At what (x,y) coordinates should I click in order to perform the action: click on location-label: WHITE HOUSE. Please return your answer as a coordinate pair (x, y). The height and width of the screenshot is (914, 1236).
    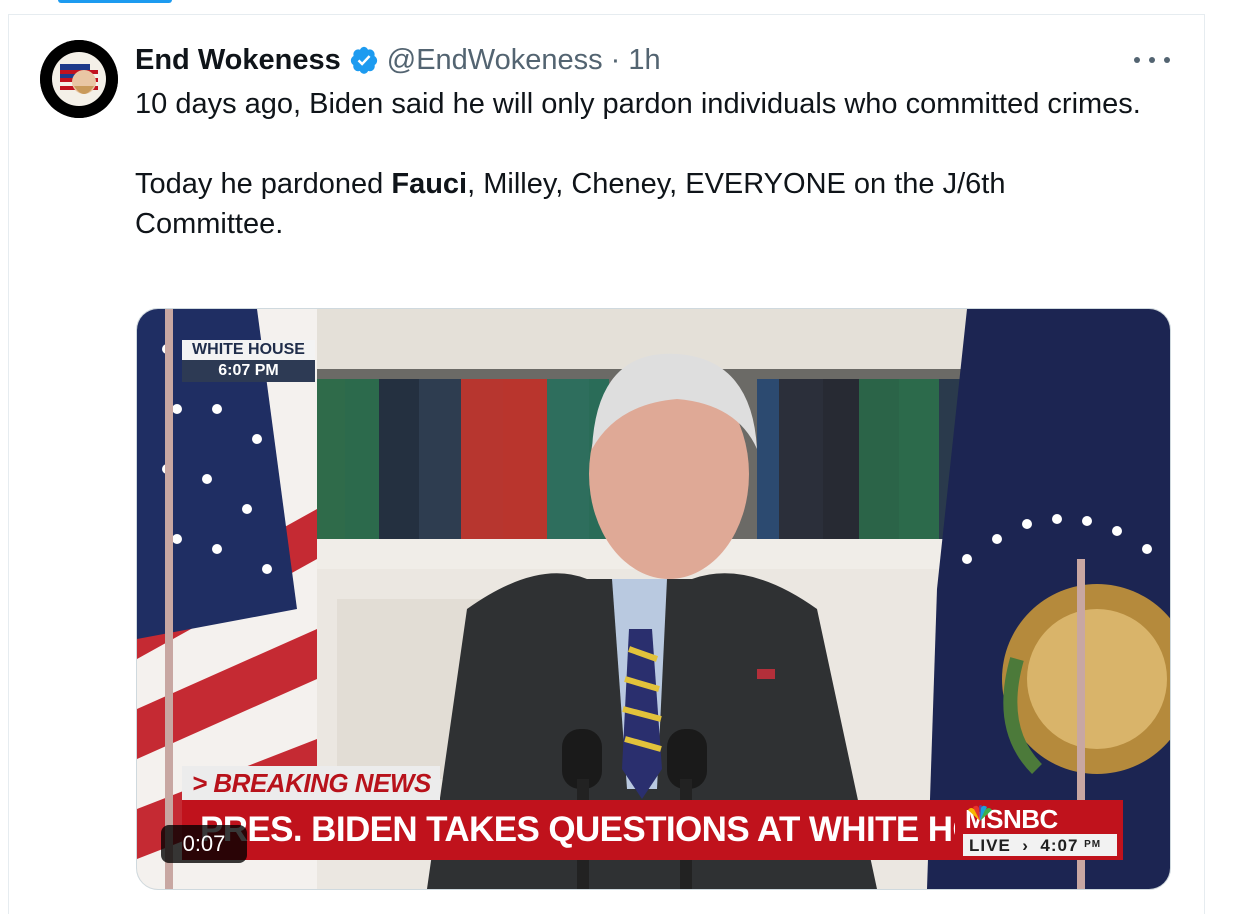
    Looking at the image, I should click on (248, 350).